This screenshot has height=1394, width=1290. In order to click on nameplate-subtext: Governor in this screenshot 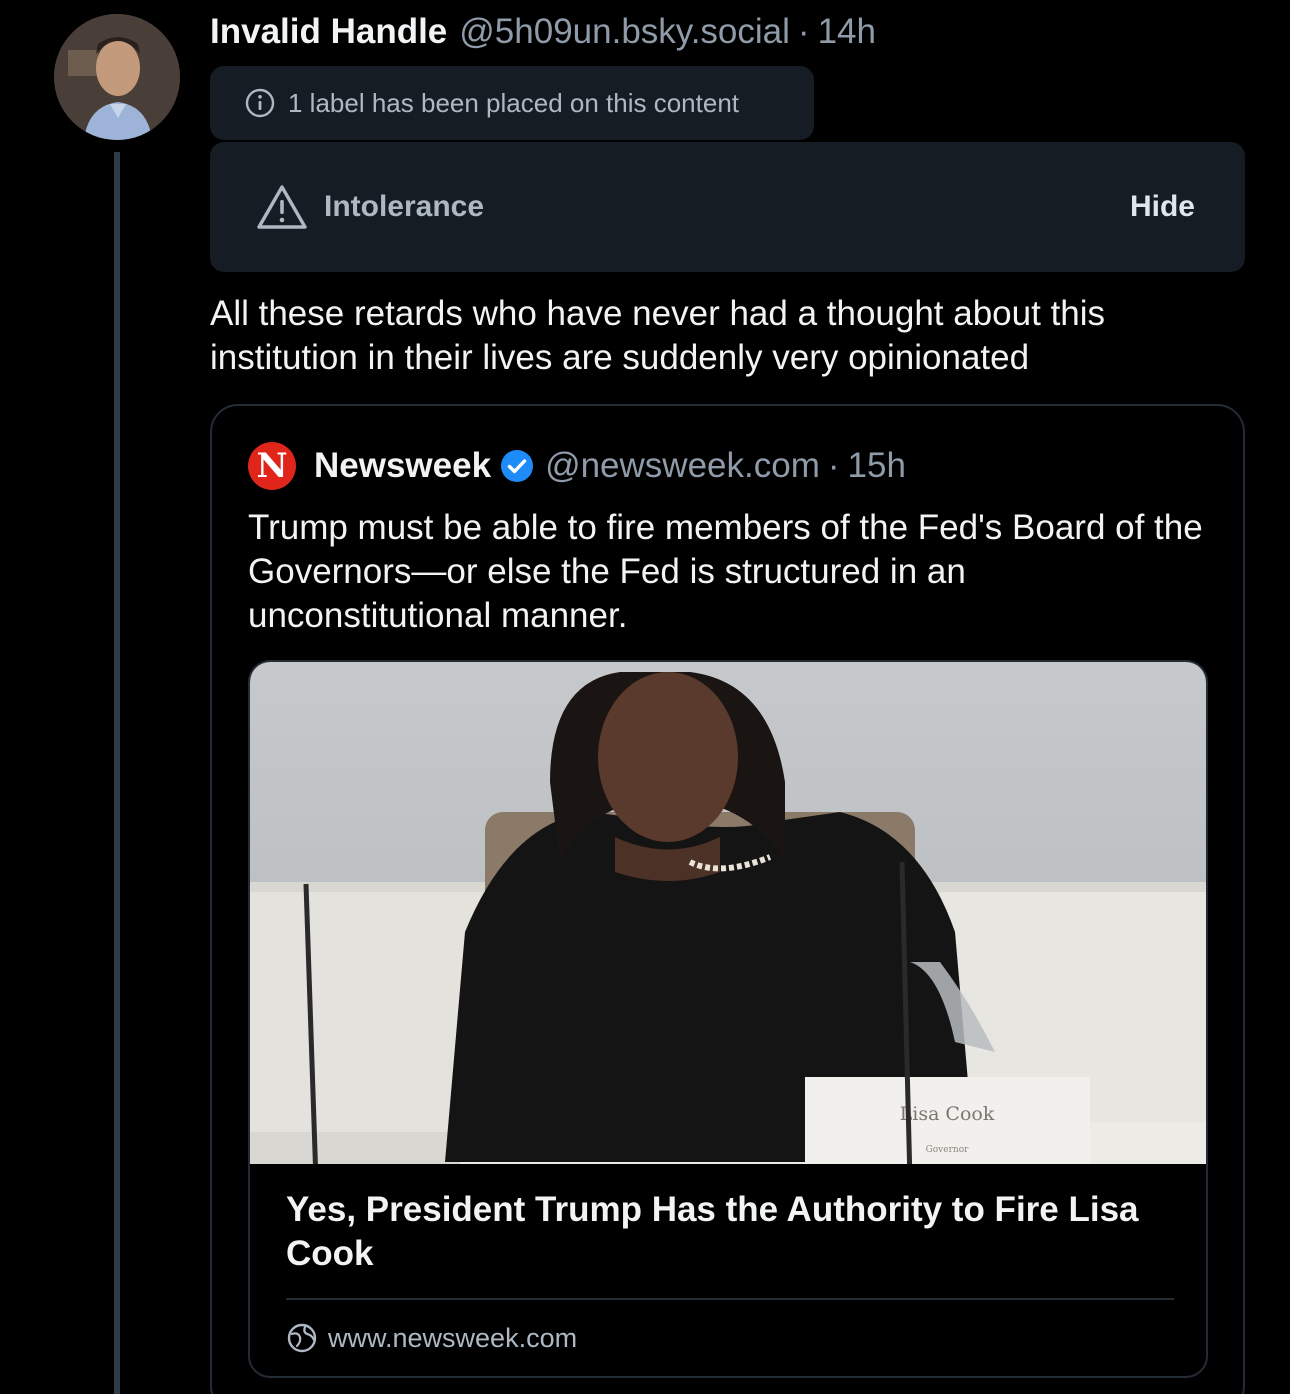, I will do `click(948, 1150)`.